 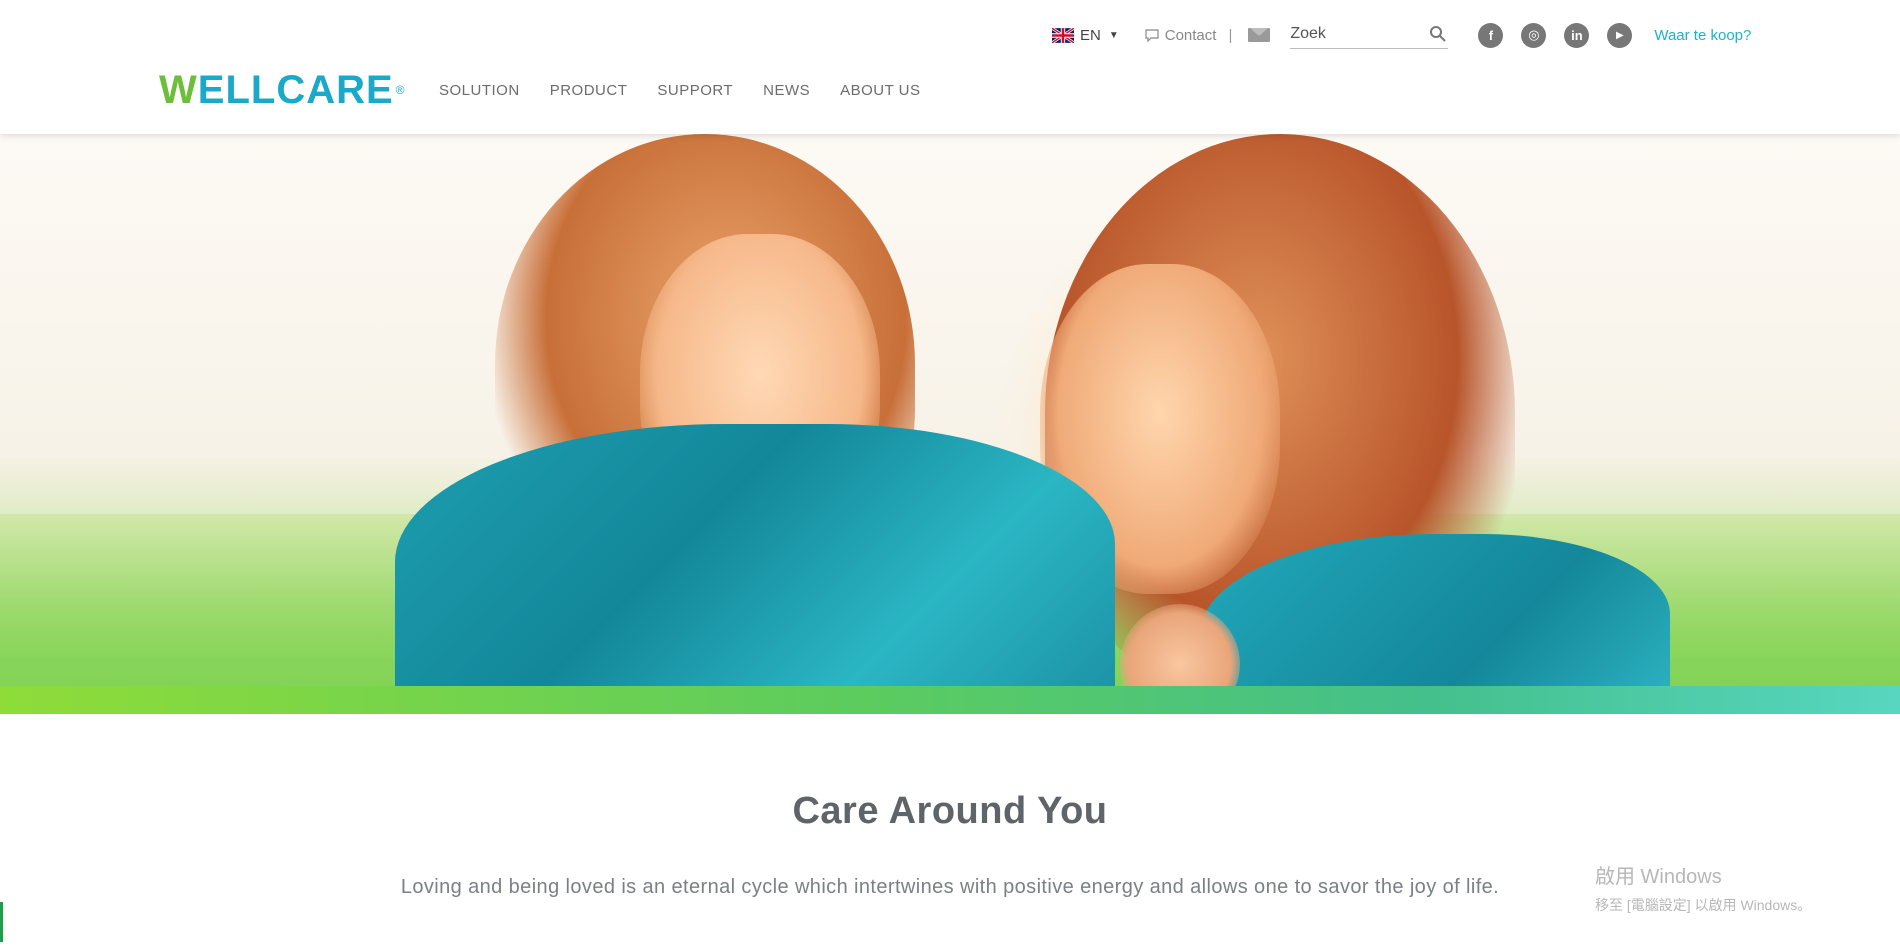 I want to click on watermark-line-1: 啟用 Windows, so click(x=1658, y=877).